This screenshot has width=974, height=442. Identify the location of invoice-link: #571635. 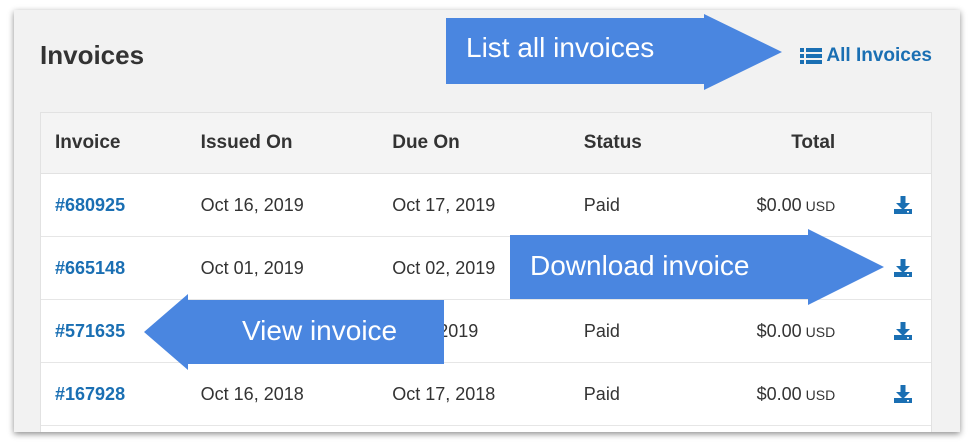
(90, 331).